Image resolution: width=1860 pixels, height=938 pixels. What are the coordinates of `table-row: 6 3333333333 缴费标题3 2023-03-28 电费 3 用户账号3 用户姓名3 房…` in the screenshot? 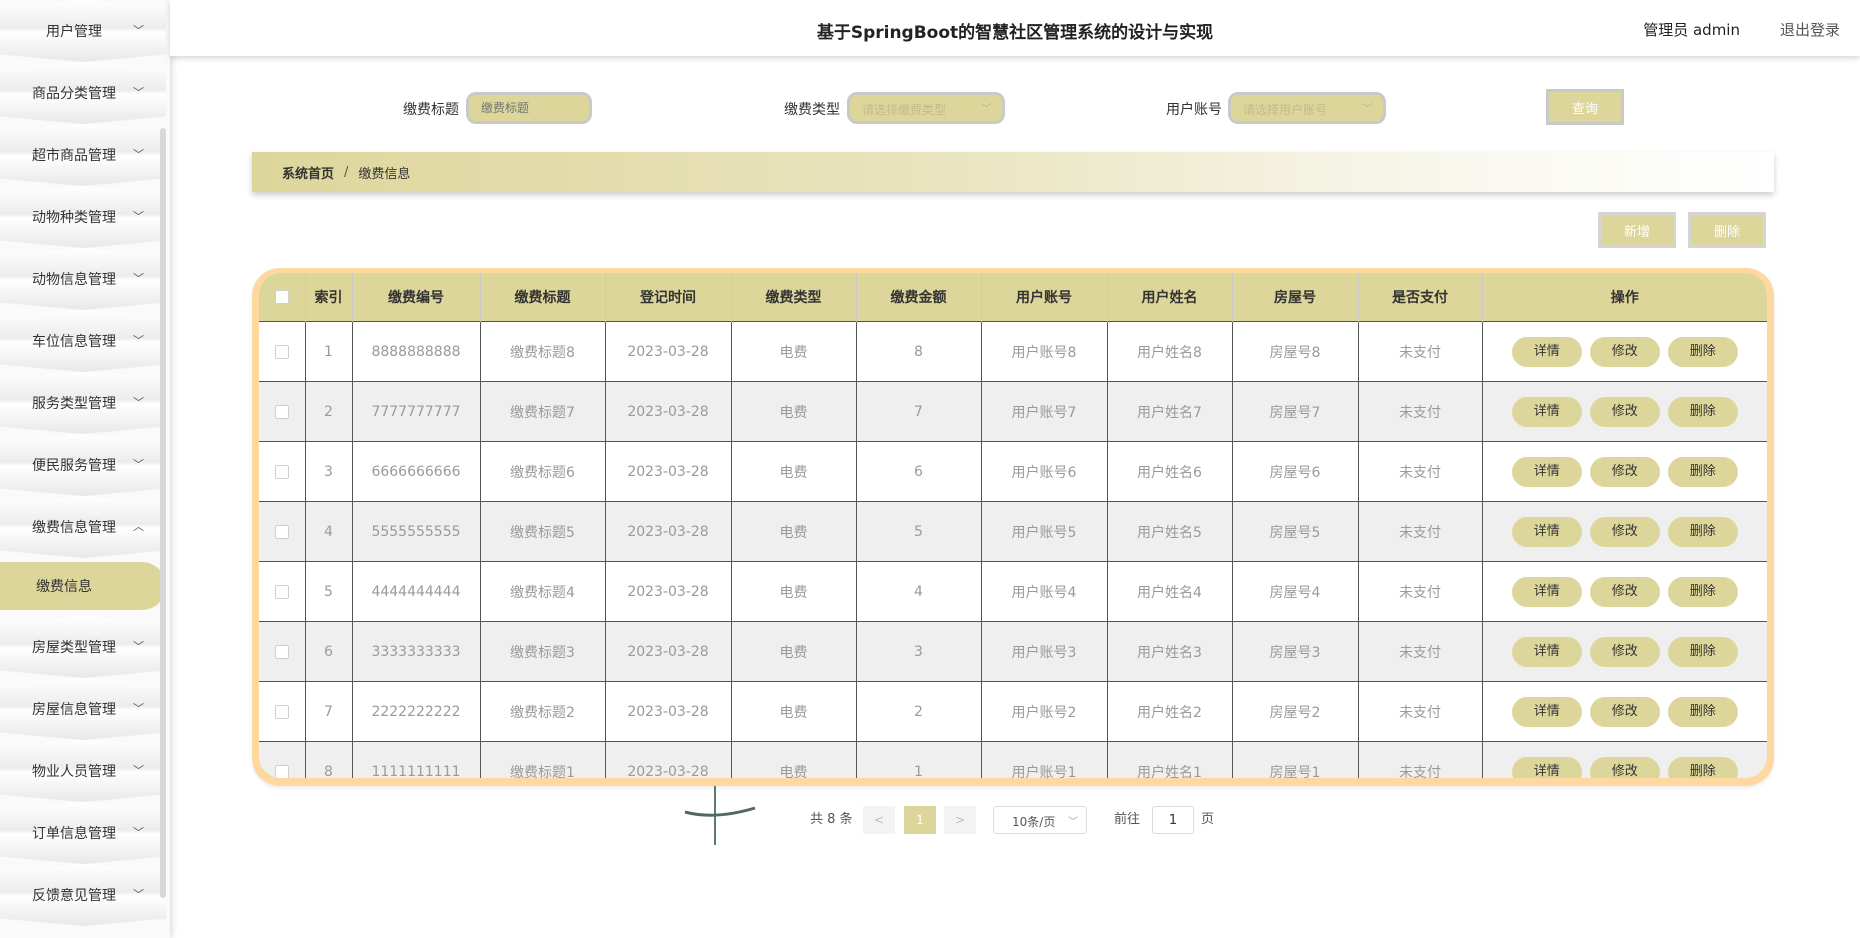 It's located at (1013, 651).